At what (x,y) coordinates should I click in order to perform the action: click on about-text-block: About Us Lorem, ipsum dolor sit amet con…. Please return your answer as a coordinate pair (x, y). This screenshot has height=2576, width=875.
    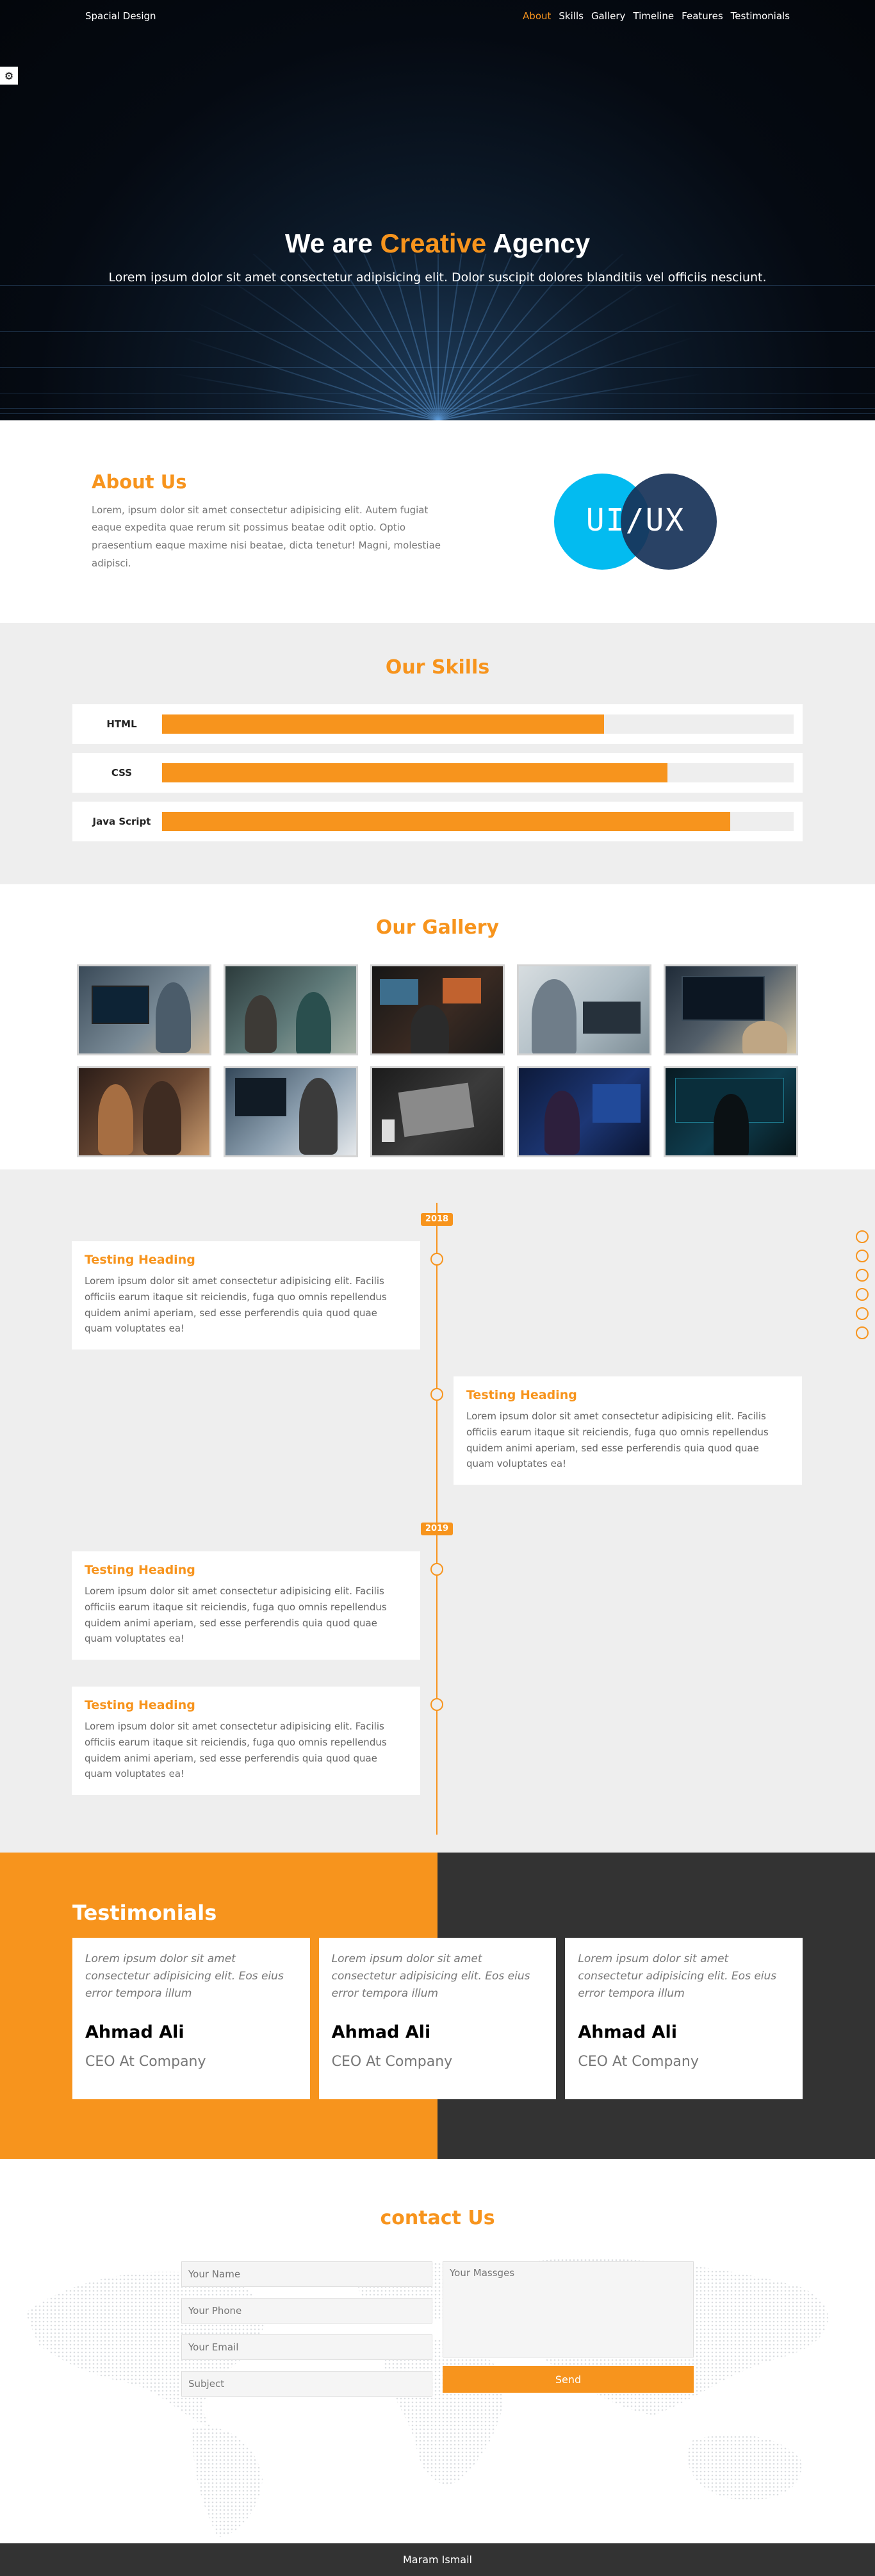
    Looking at the image, I should click on (271, 522).